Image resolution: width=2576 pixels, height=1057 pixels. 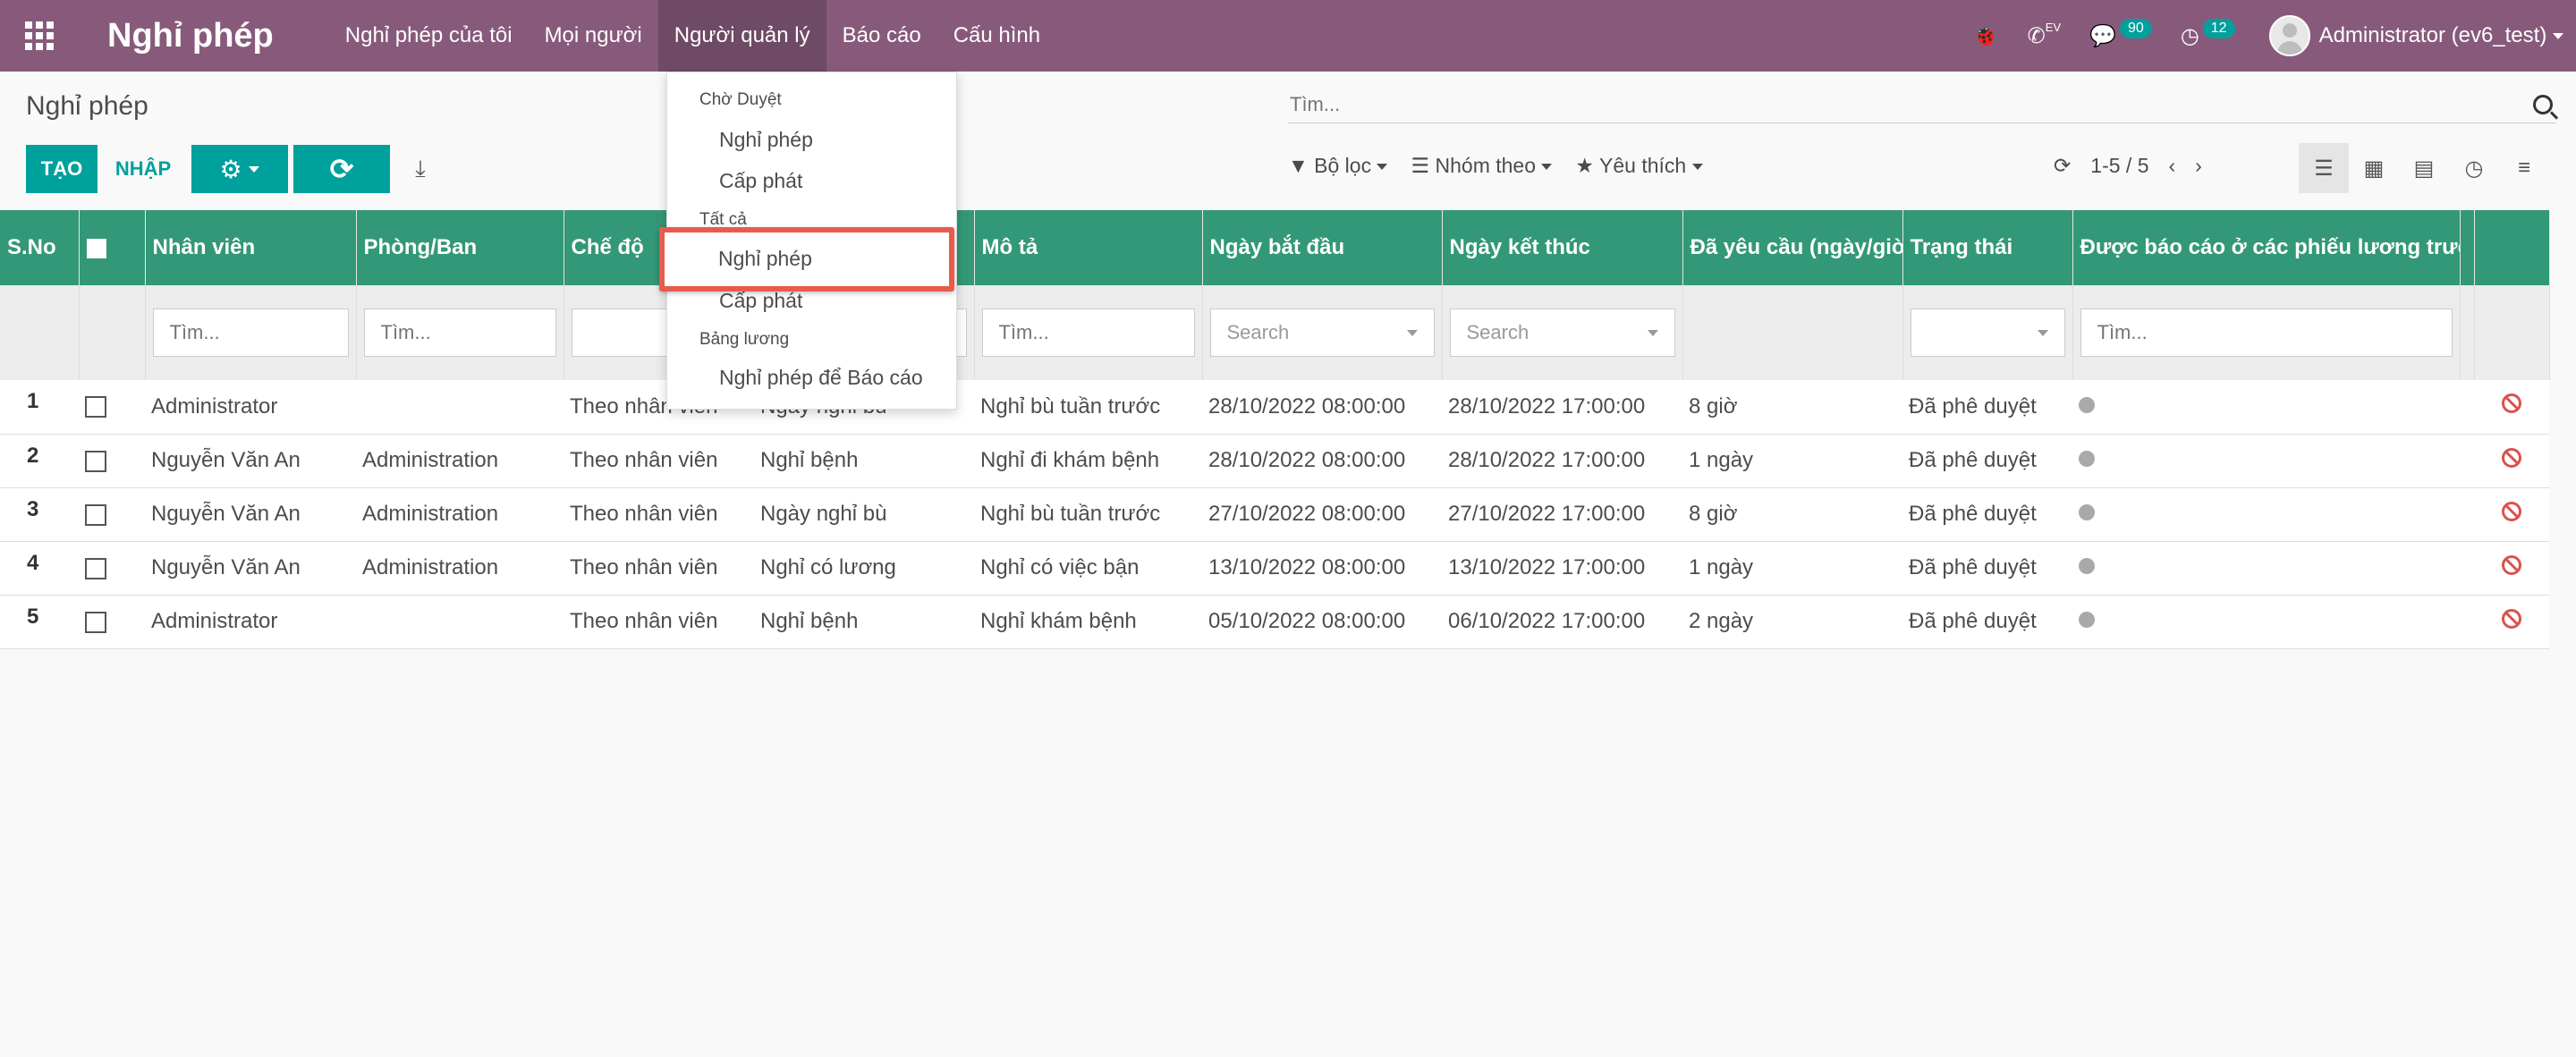 What do you see at coordinates (2044, 35) in the screenshot?
I see `phone-icon: ✆ EV` at bounding box center [2044, 35].